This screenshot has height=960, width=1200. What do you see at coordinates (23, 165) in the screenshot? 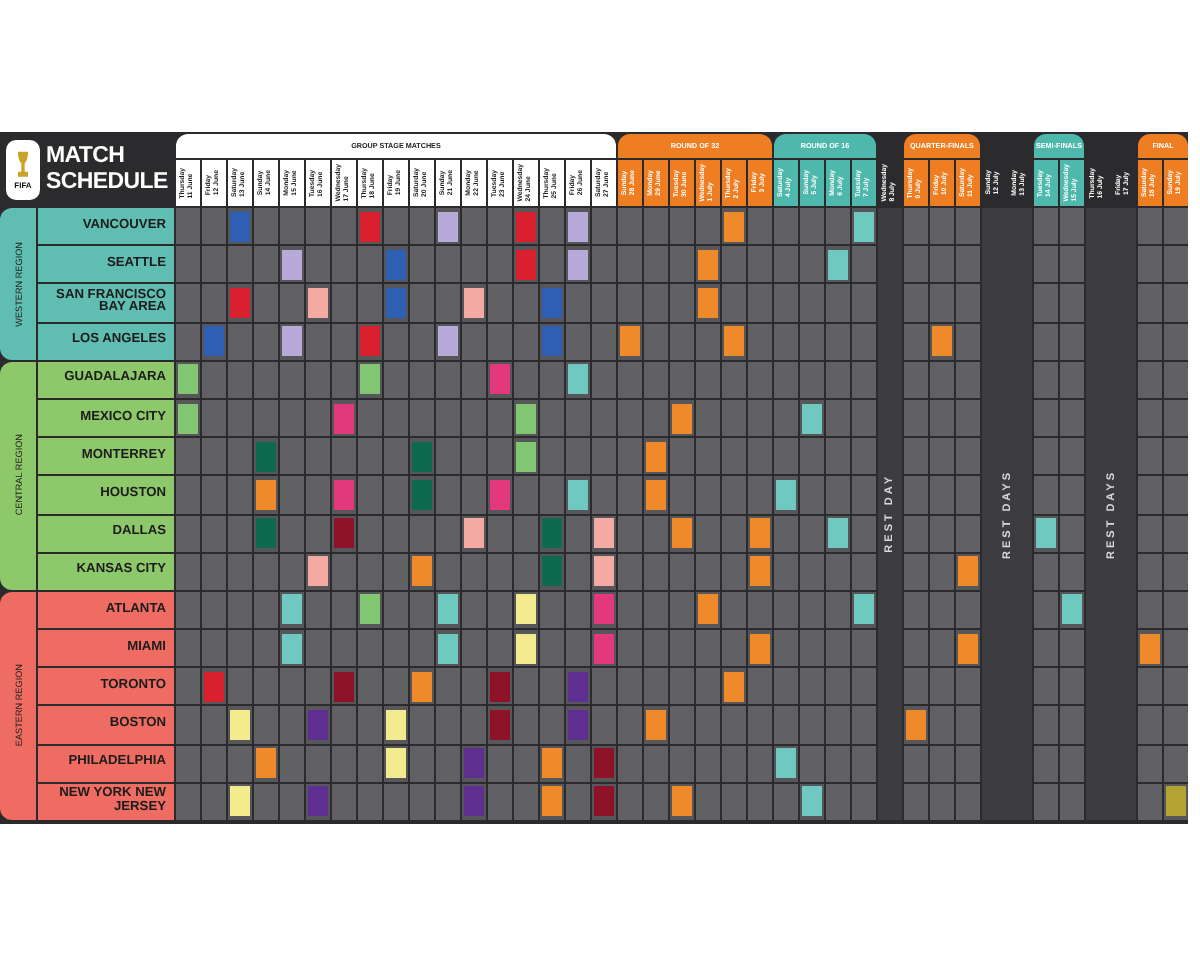
I see `trophy-icon` at bounding box center [23, 165].